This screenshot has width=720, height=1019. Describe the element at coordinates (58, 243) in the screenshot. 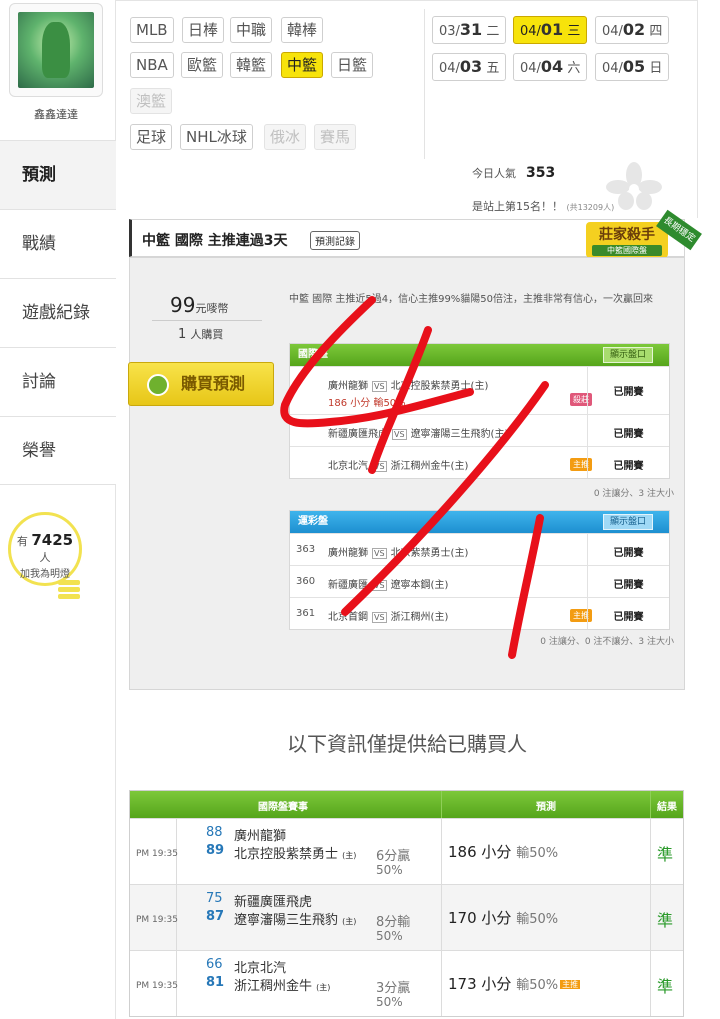

I see `nav-item-record: 戰績` at that location.